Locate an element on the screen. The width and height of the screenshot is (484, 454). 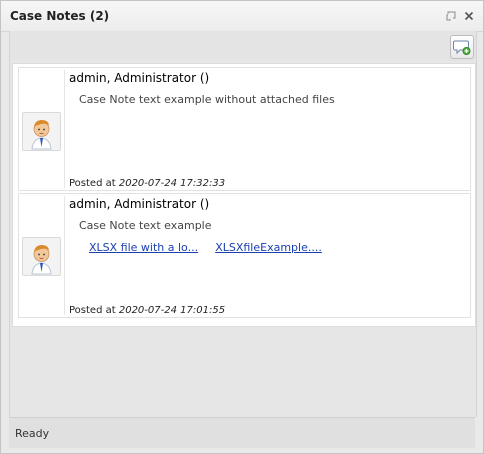
status-text: Ready is located at coordinates (32, 433).